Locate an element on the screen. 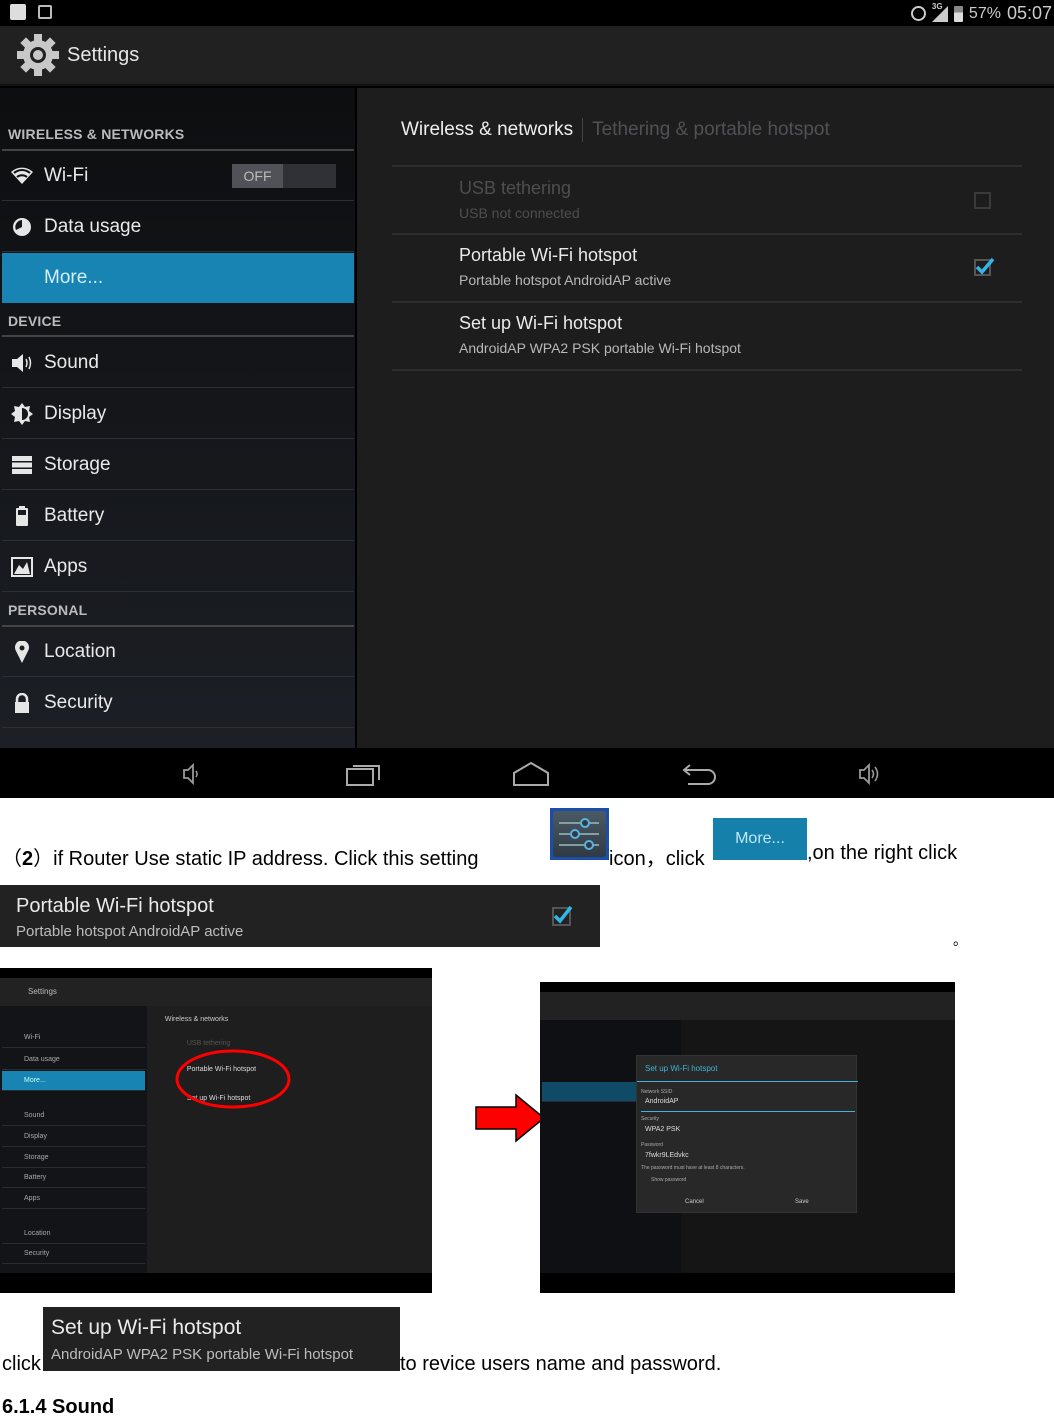 This screenshot has height=1419, width=1054. thumb-row: Display is located at coordinates (73, 1137).